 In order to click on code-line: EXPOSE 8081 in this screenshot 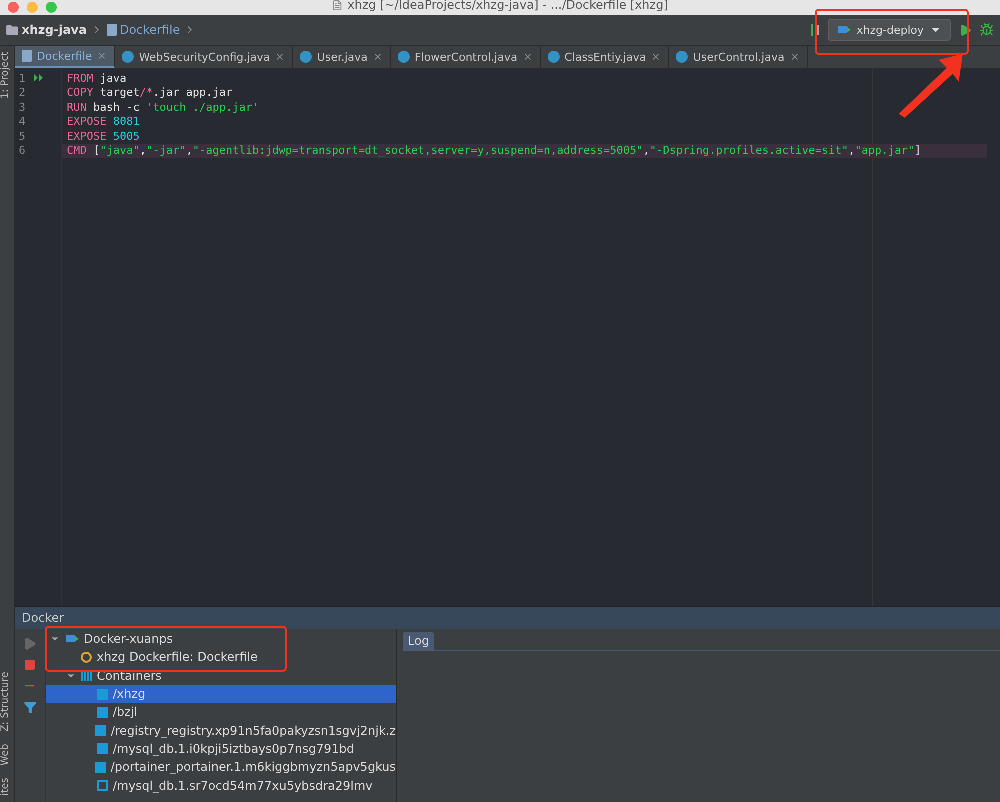, I will do `click(103, 121)`.